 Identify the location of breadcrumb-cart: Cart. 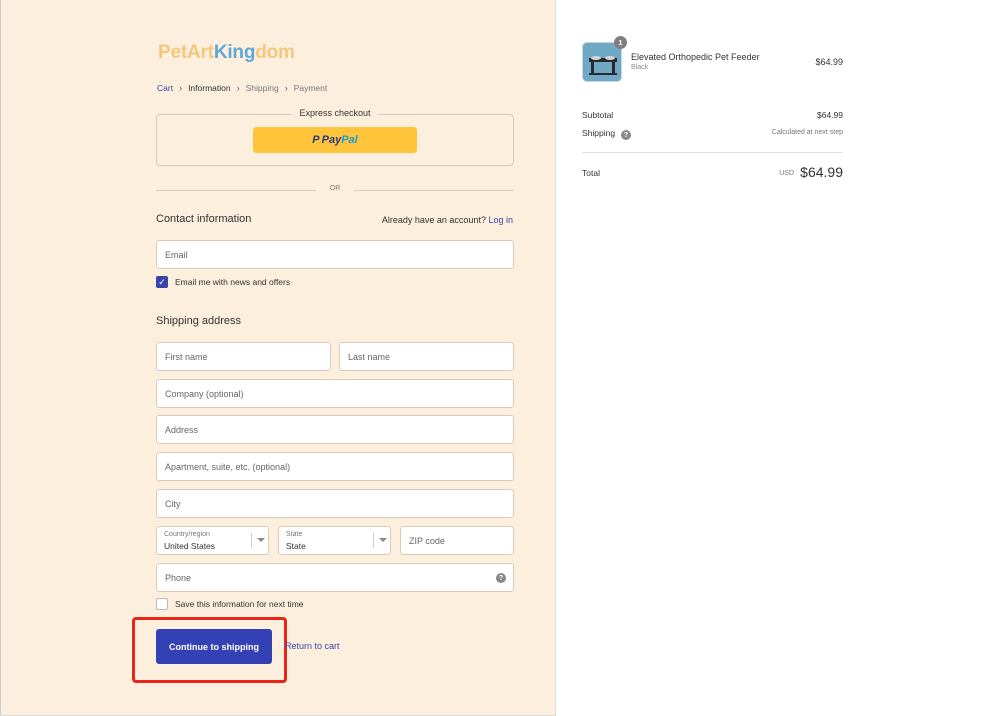
(165, 88).